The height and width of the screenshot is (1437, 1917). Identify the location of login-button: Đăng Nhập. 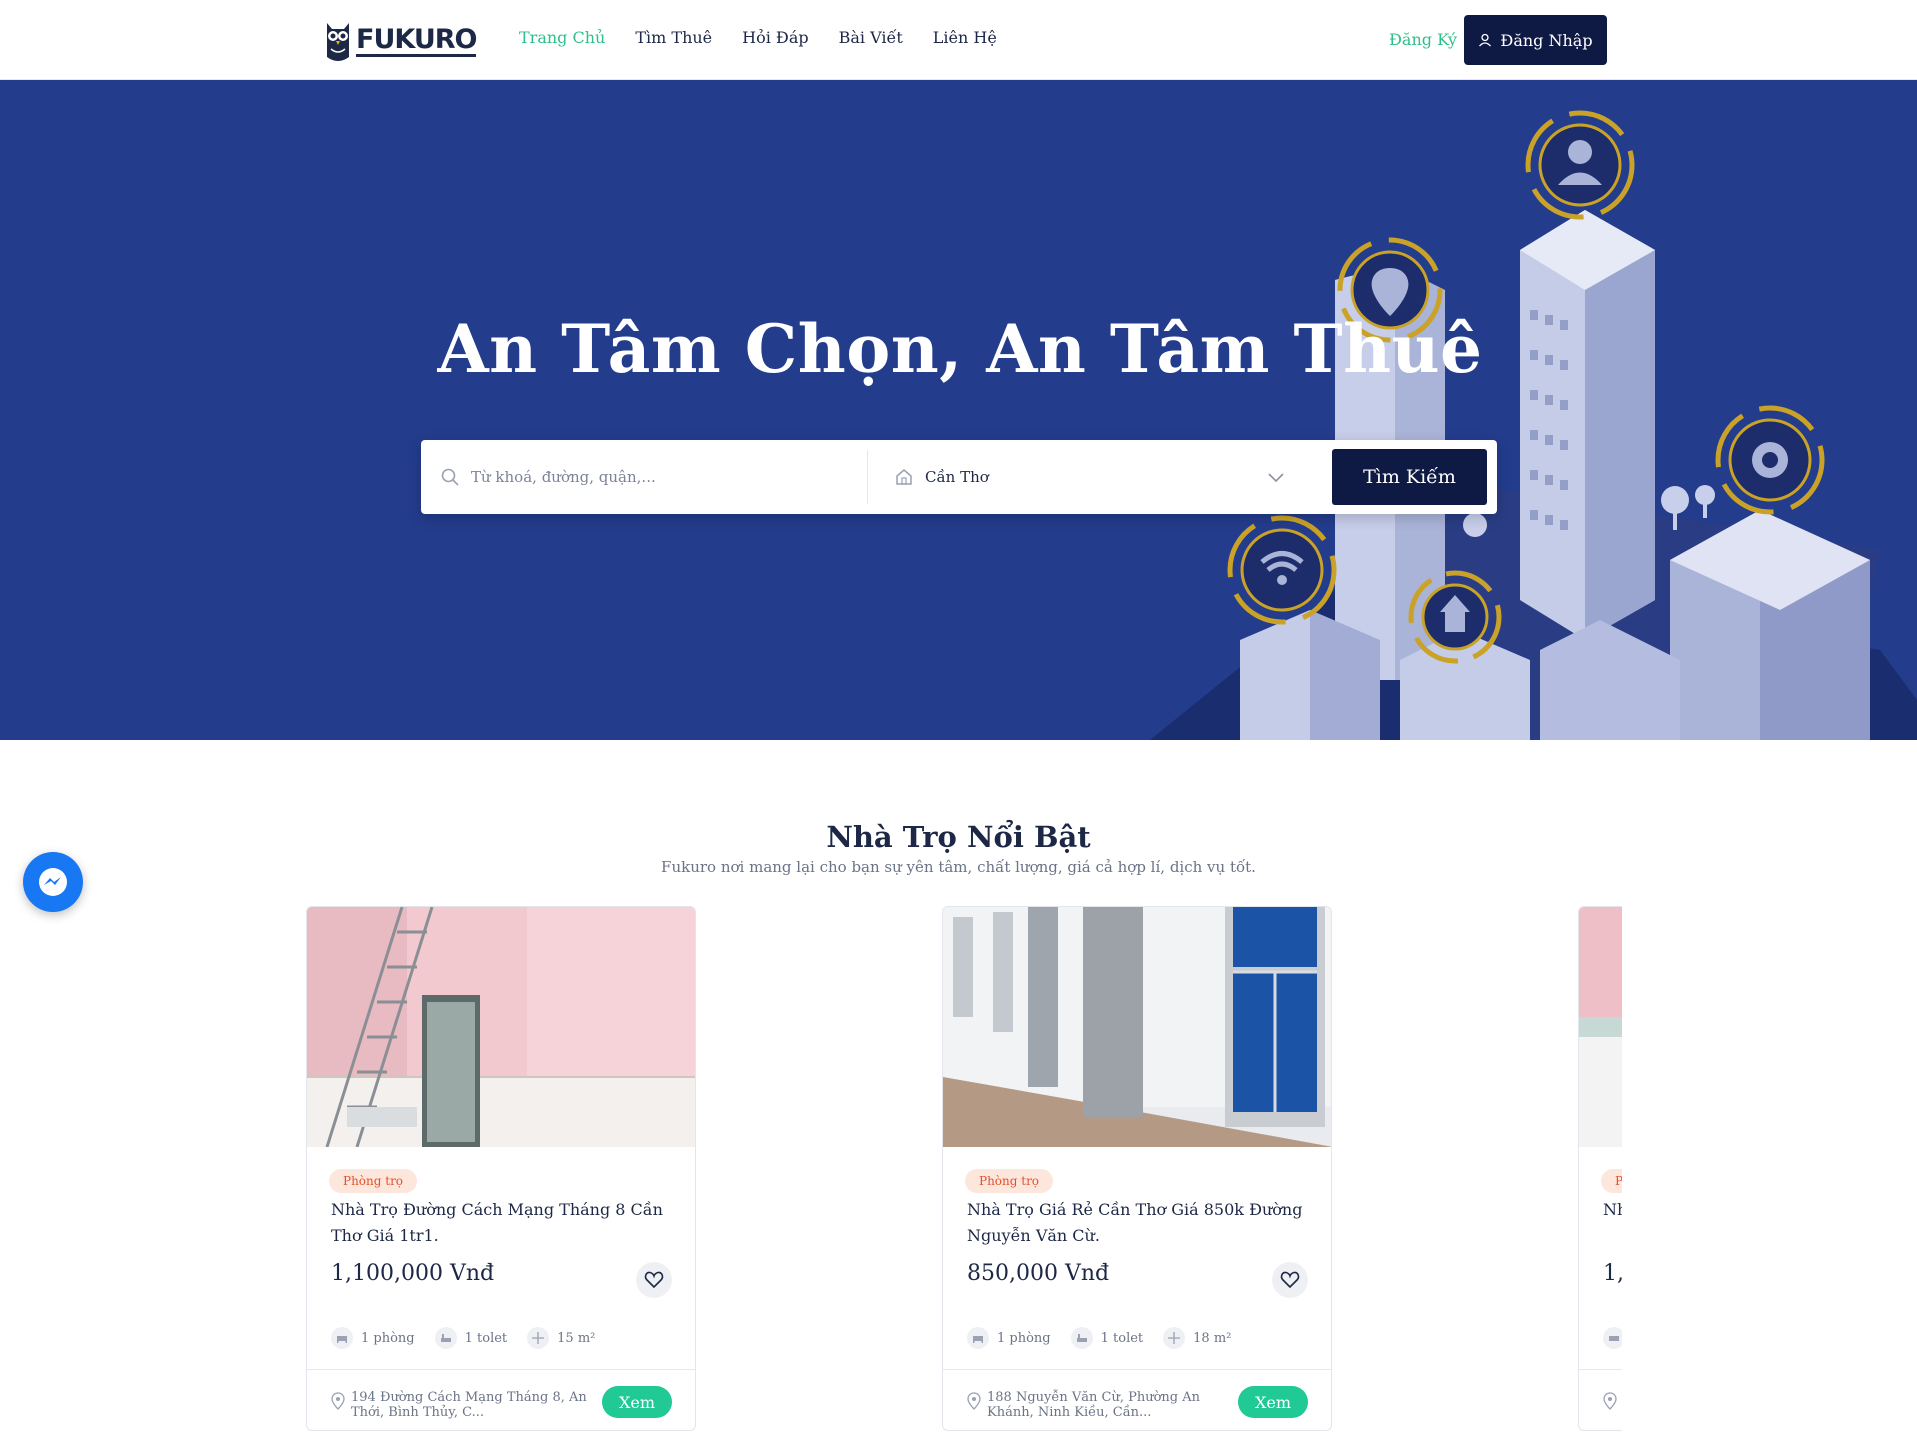
(1535, 40).